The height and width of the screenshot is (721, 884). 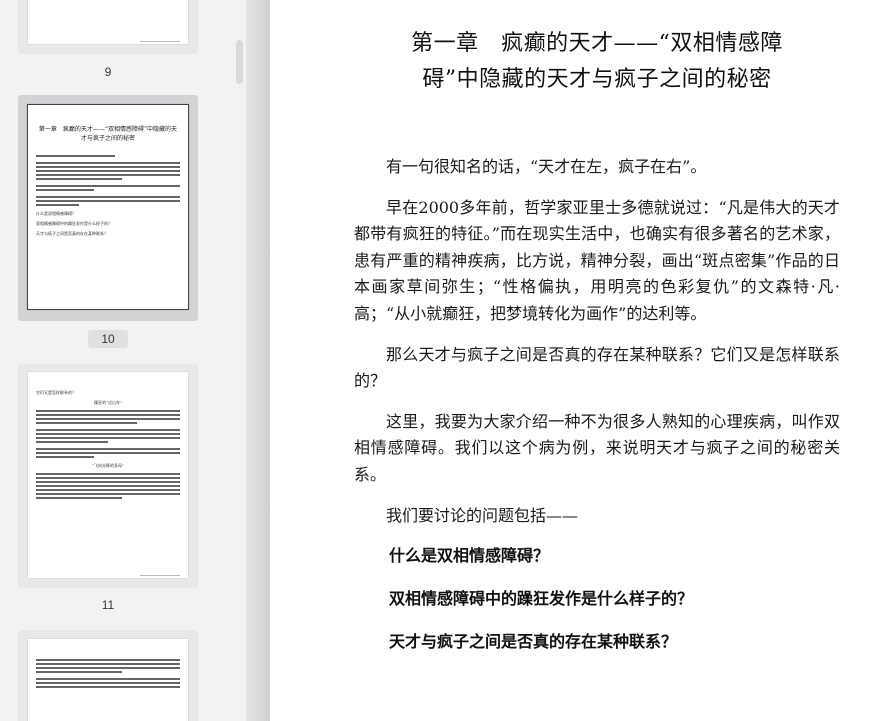 What do you see at coordinates (108, 465) in the screenshot?
I see `thumbnail-heading: “飞向光辉的圣母”` at bounding box center [108, 465].